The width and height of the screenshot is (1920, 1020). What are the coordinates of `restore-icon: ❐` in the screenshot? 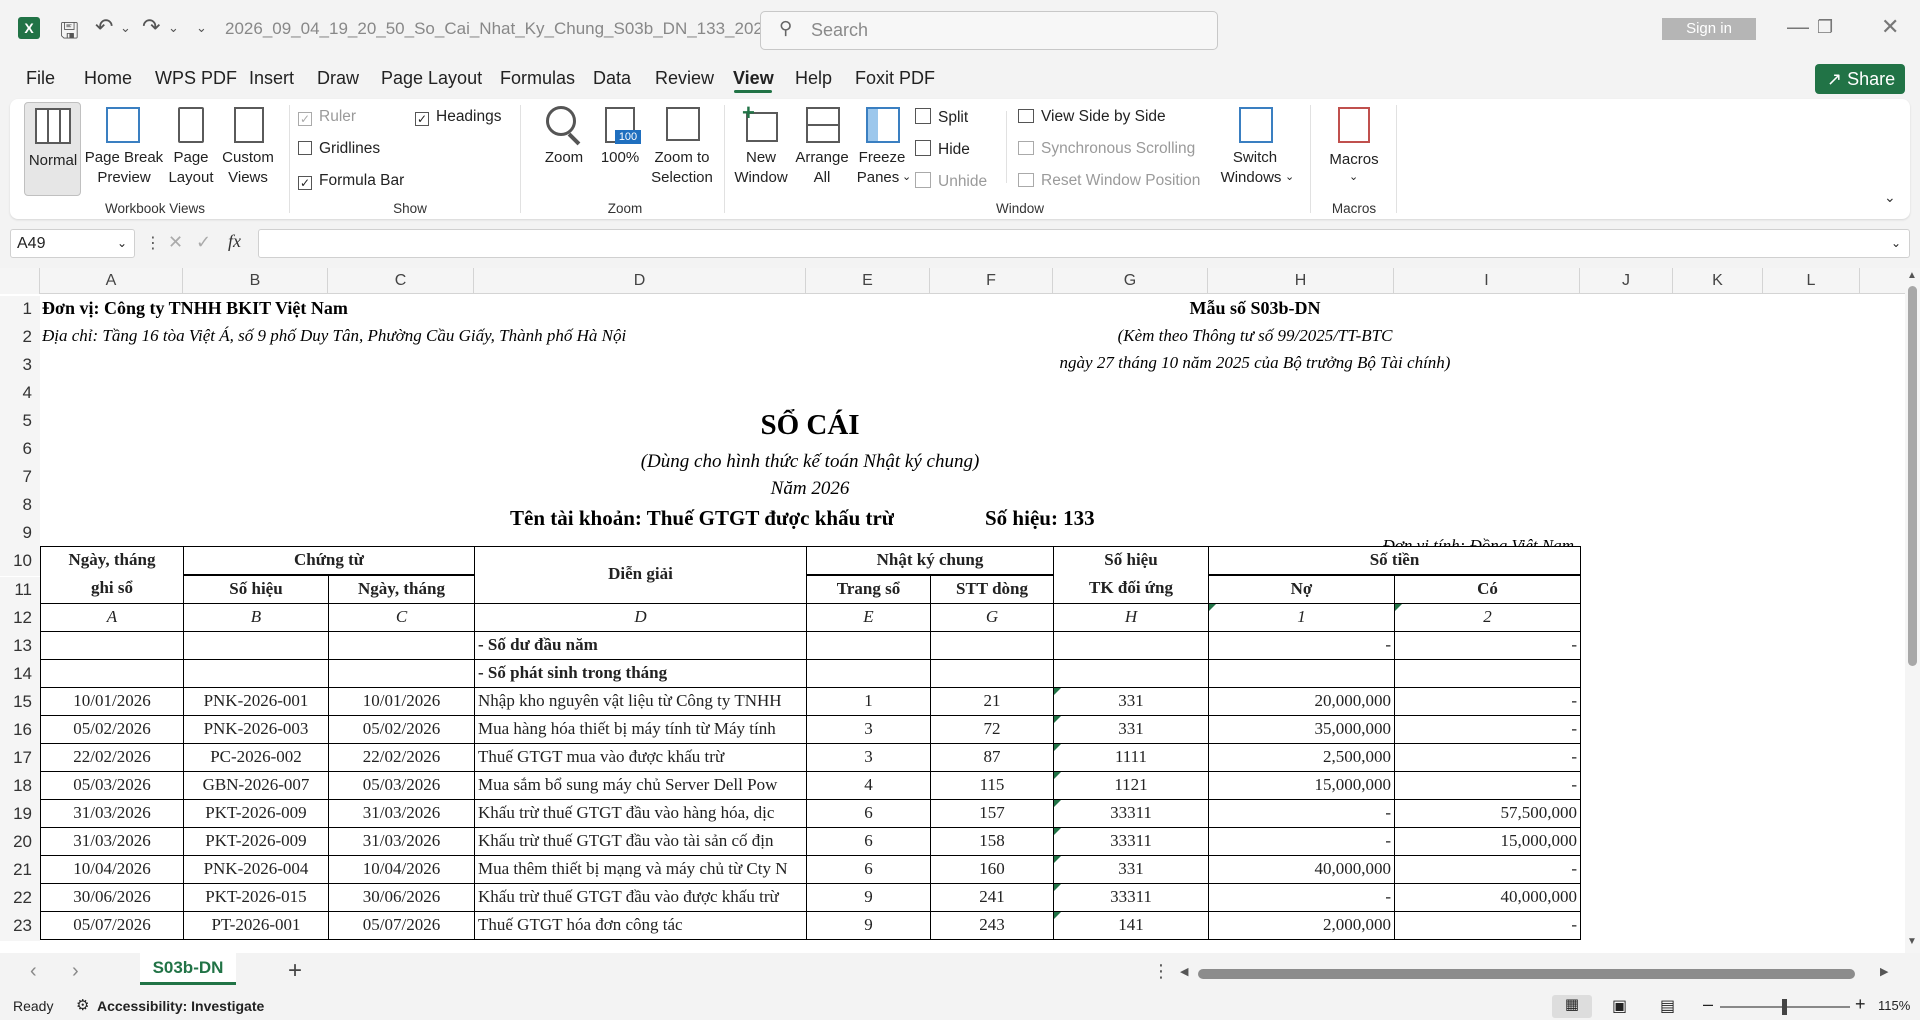 It's located at (1825, 27).